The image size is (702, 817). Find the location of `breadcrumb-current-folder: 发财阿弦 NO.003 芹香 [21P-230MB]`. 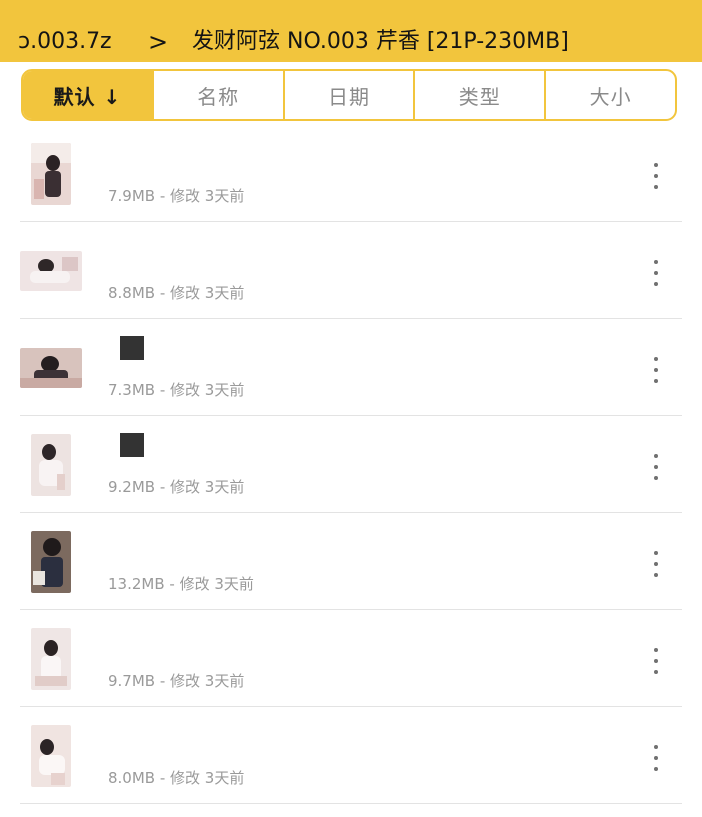

breadcrumb-current-folder: 发财阿弦 NO.003 芹香 [21P-230MB] is located at coordinates (380, 31).